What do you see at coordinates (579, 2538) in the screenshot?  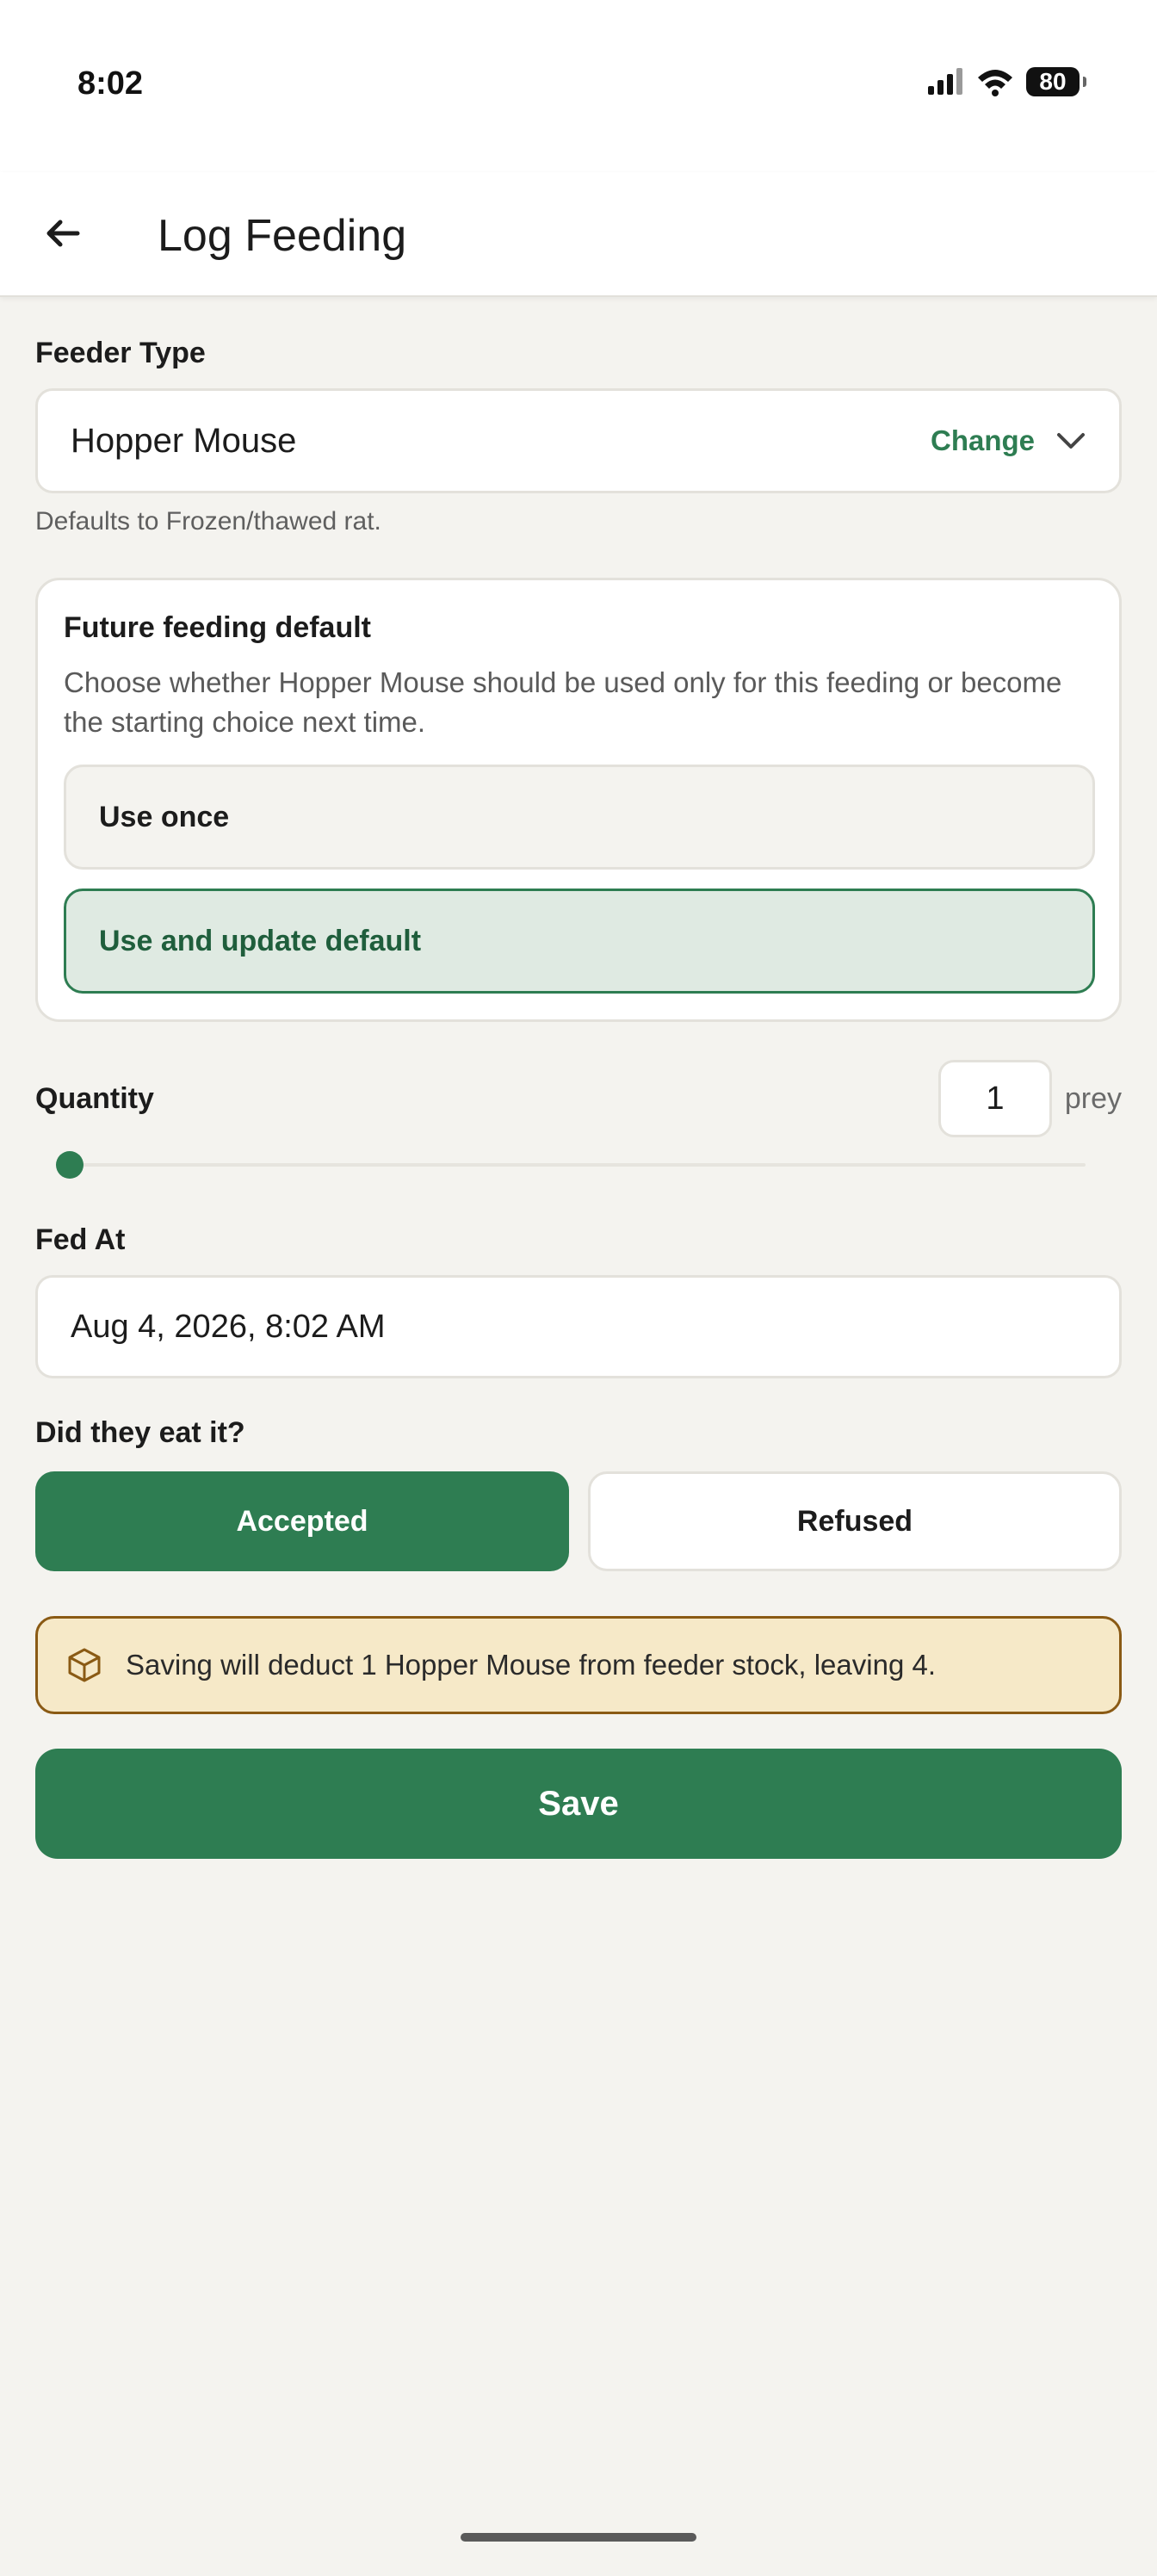 I see `home-indicator` at bounding box center [579, 2538].